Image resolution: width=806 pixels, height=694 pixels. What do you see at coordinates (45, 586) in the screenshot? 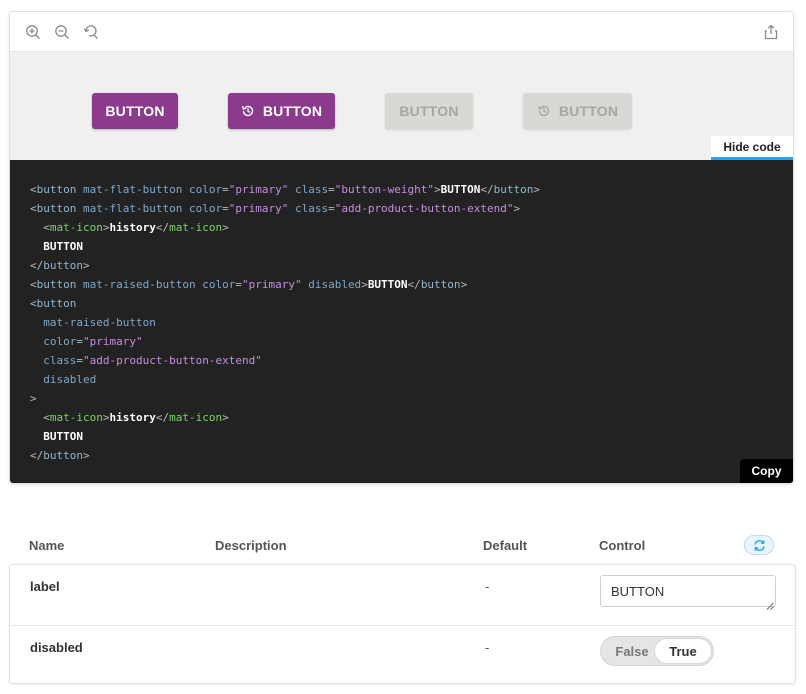
I see `arg-name: label` at bounding box center [45, 586].